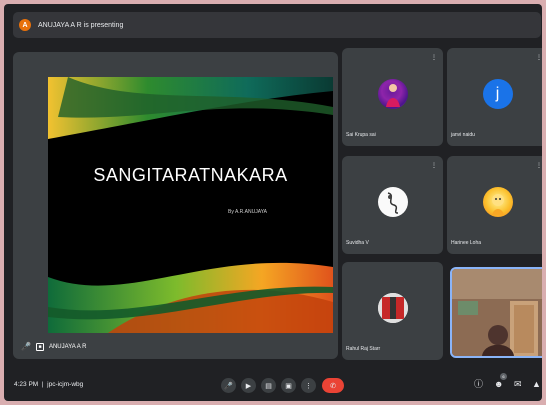 Image resolution: width=546 pixels, height=405 pixels. I want to click on camera-icon: ▶, so click(248, 386).